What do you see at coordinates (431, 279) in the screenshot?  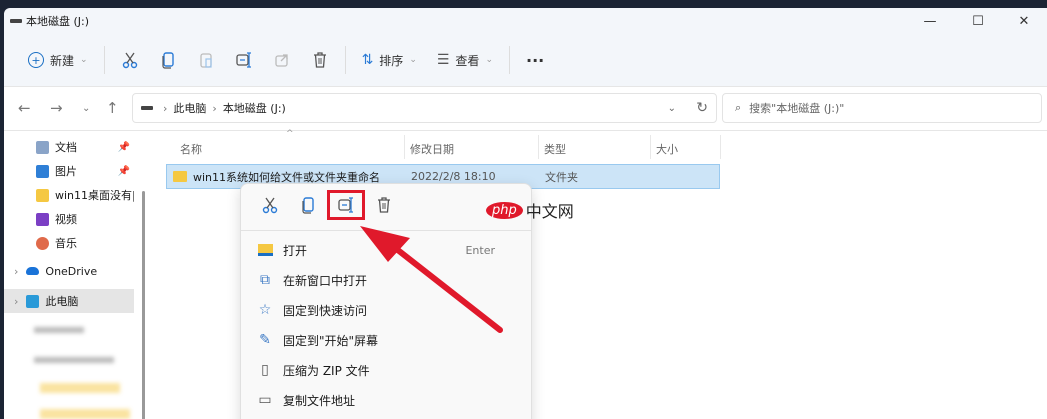 I see `red-arrow-annotation` at bounding box center [431, 279].